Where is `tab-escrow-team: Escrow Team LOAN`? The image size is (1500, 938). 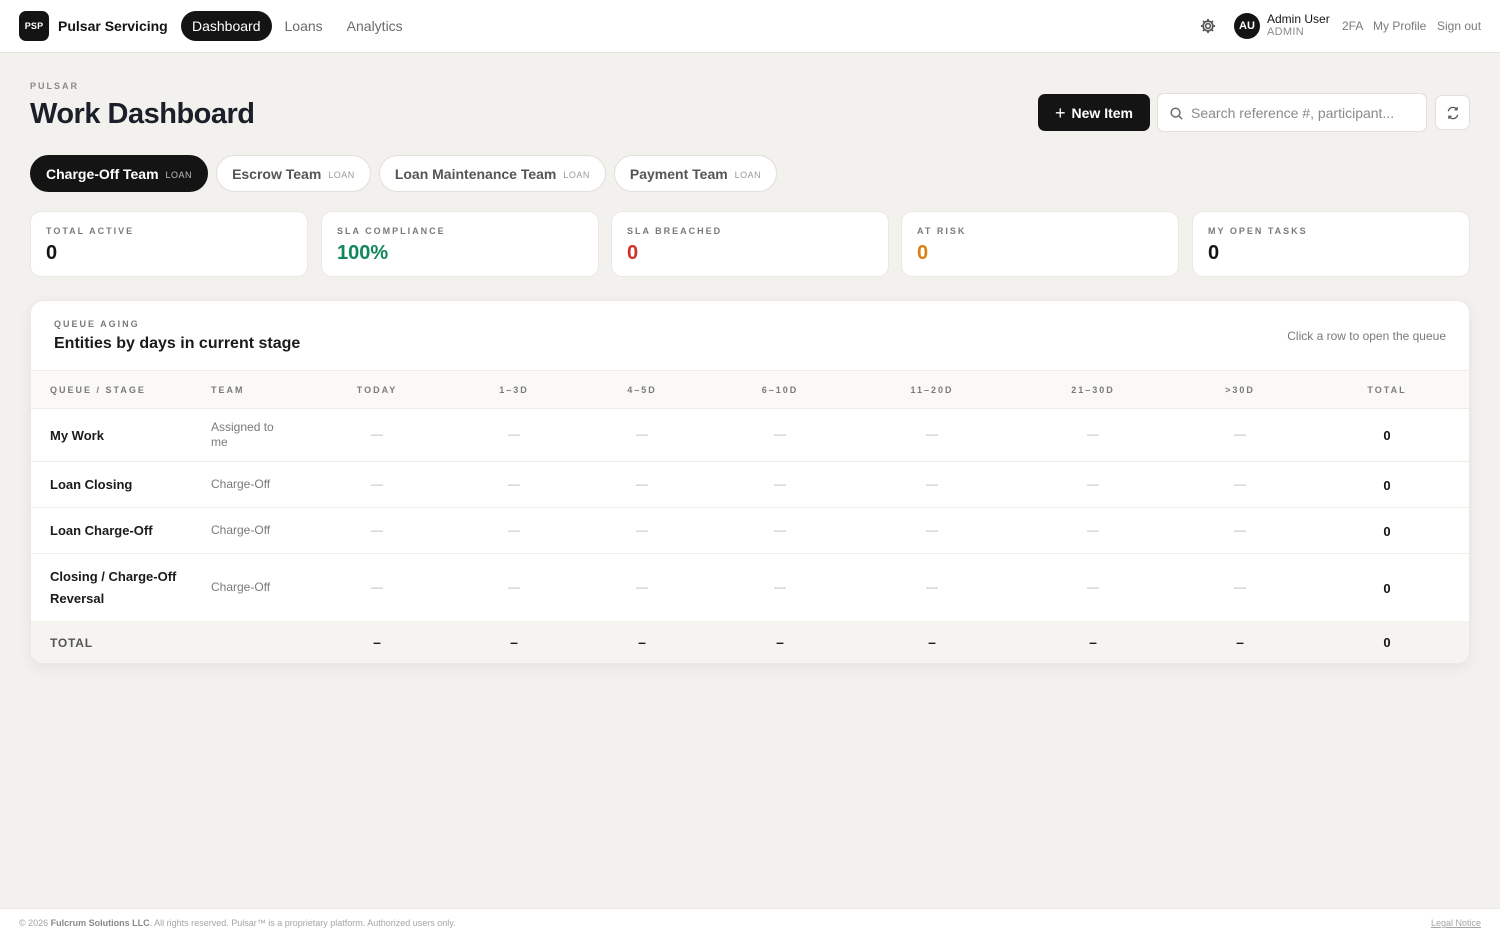 tab-escrow-team: Escrow Team LOAN is located at coordinates (293, 173).